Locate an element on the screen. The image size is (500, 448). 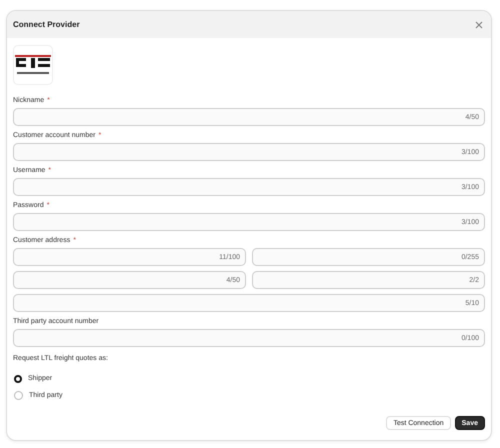
dialog-title: Connect Provider is located at coordinates (46, 24).